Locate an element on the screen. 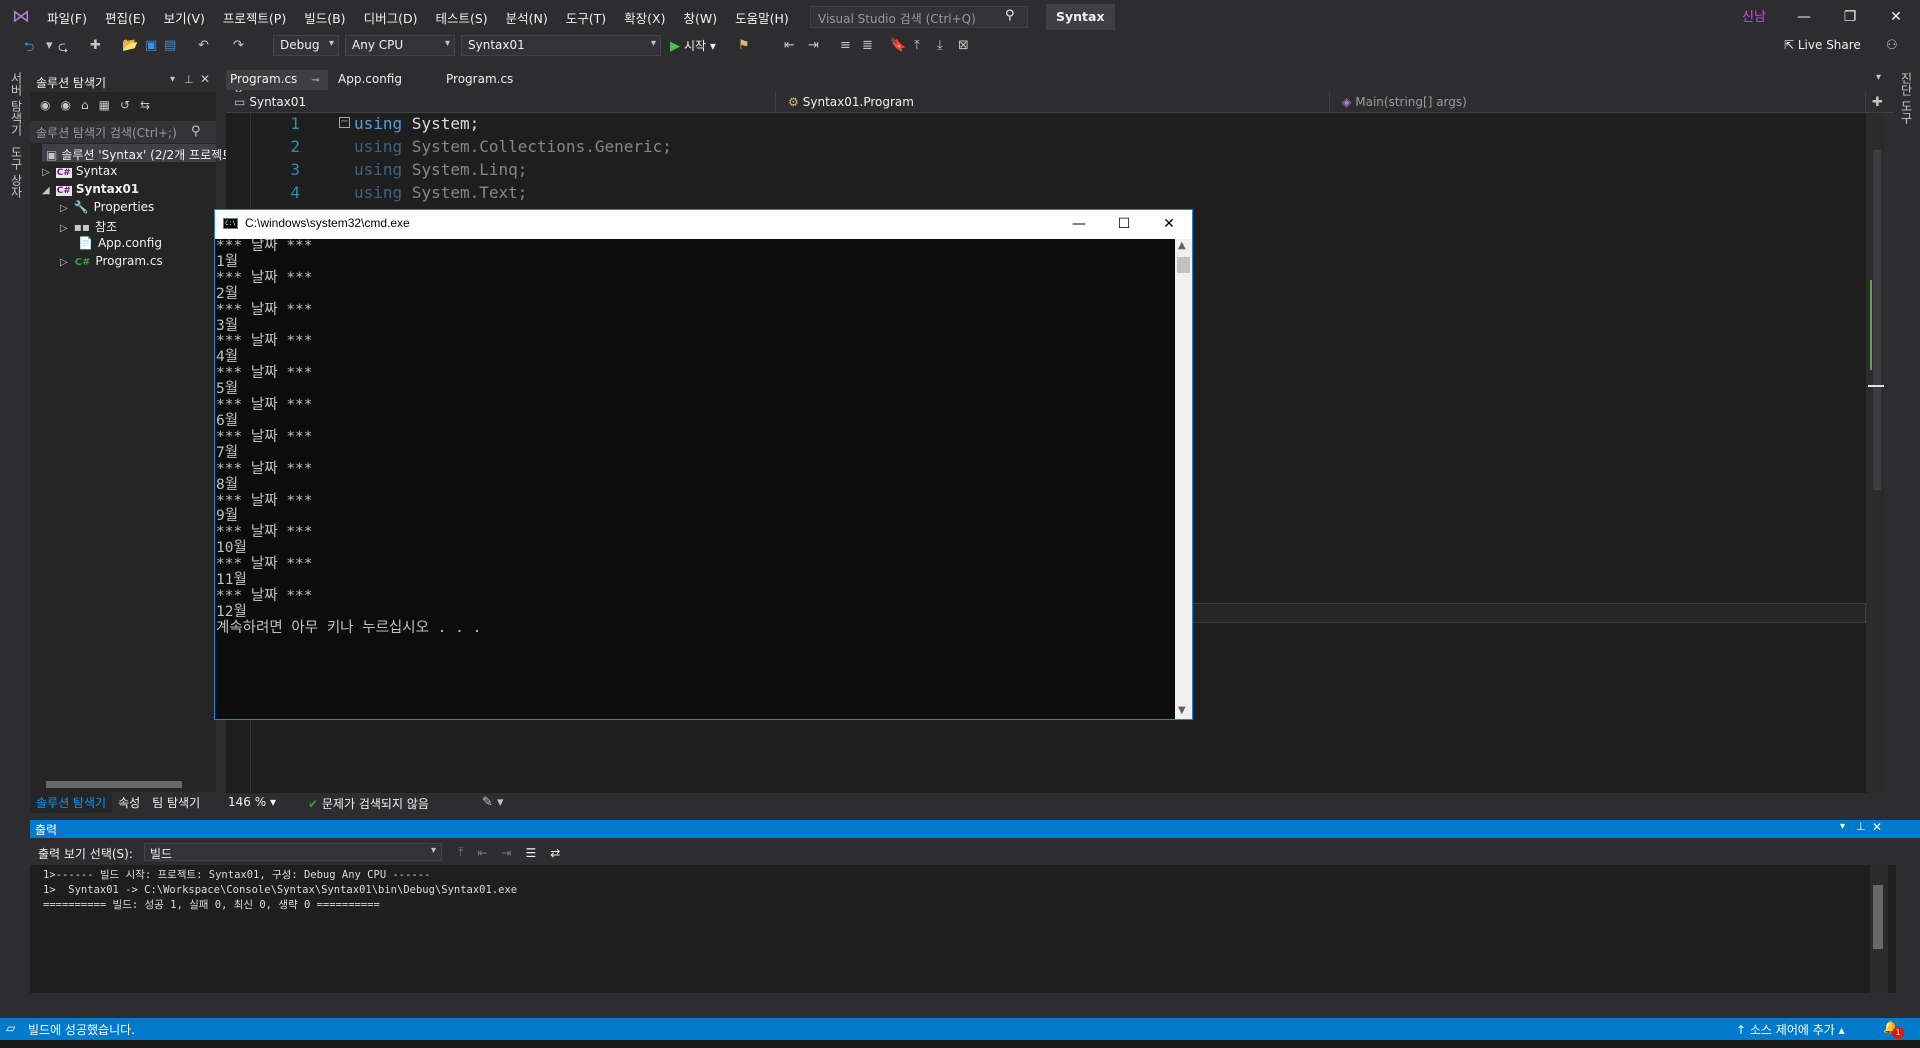  tab-program-cs-2: Program.cs is located at coordinates (479, 80).